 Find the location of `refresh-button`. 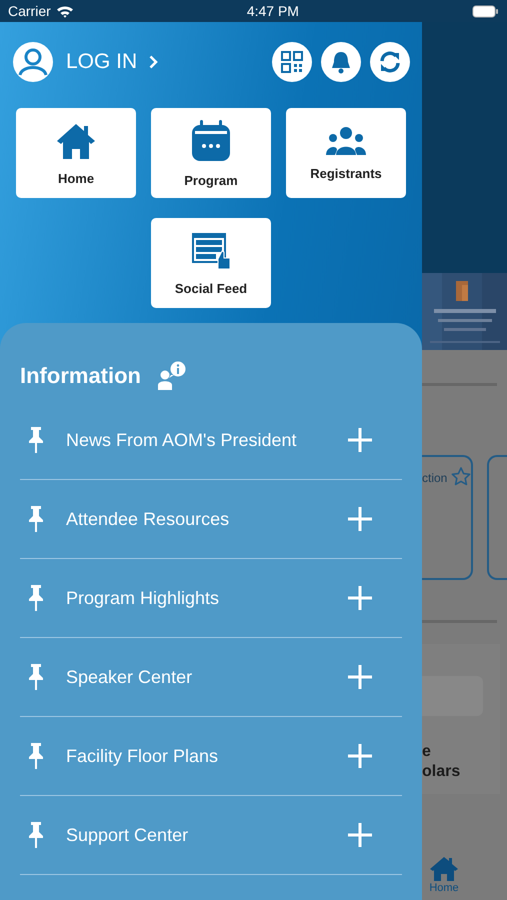

refresh-button is located at coordinates (390, 62).